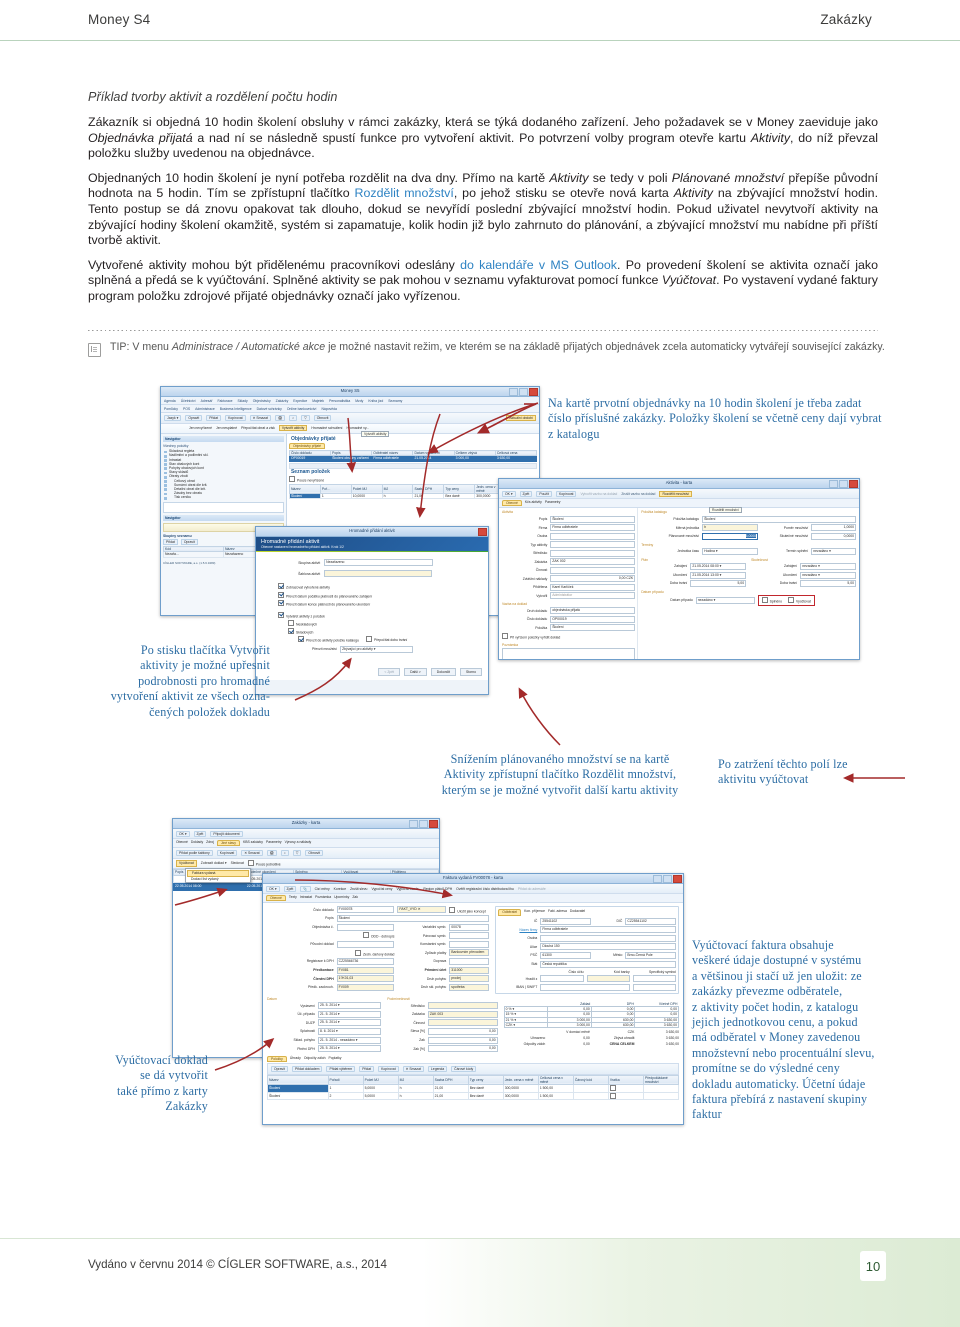 The image size is (960, 1327). Describe the element at coordinates (194, 853) in the screenshot. I see `add-from-template-button: Přidat podle šablony` at that location.